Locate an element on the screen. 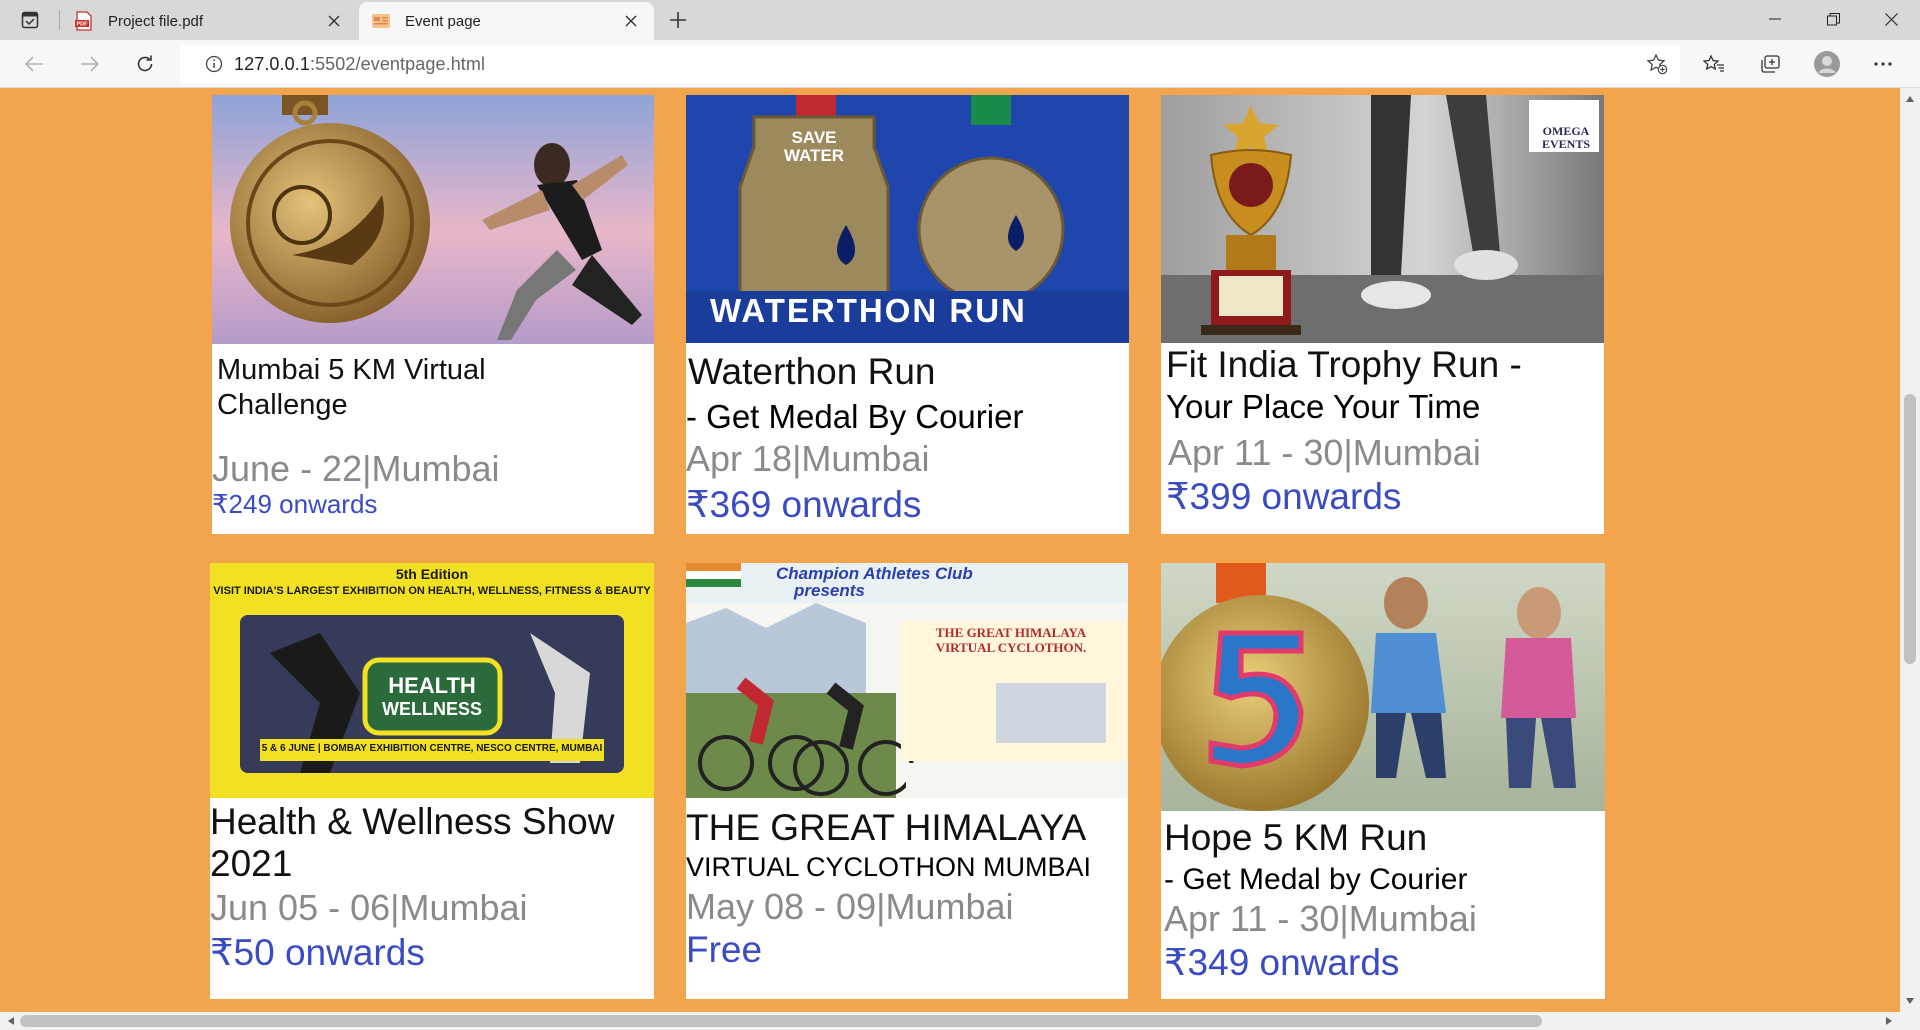  event-title-line2: - Get Medal By Courier is located at coordinates (855, 416).